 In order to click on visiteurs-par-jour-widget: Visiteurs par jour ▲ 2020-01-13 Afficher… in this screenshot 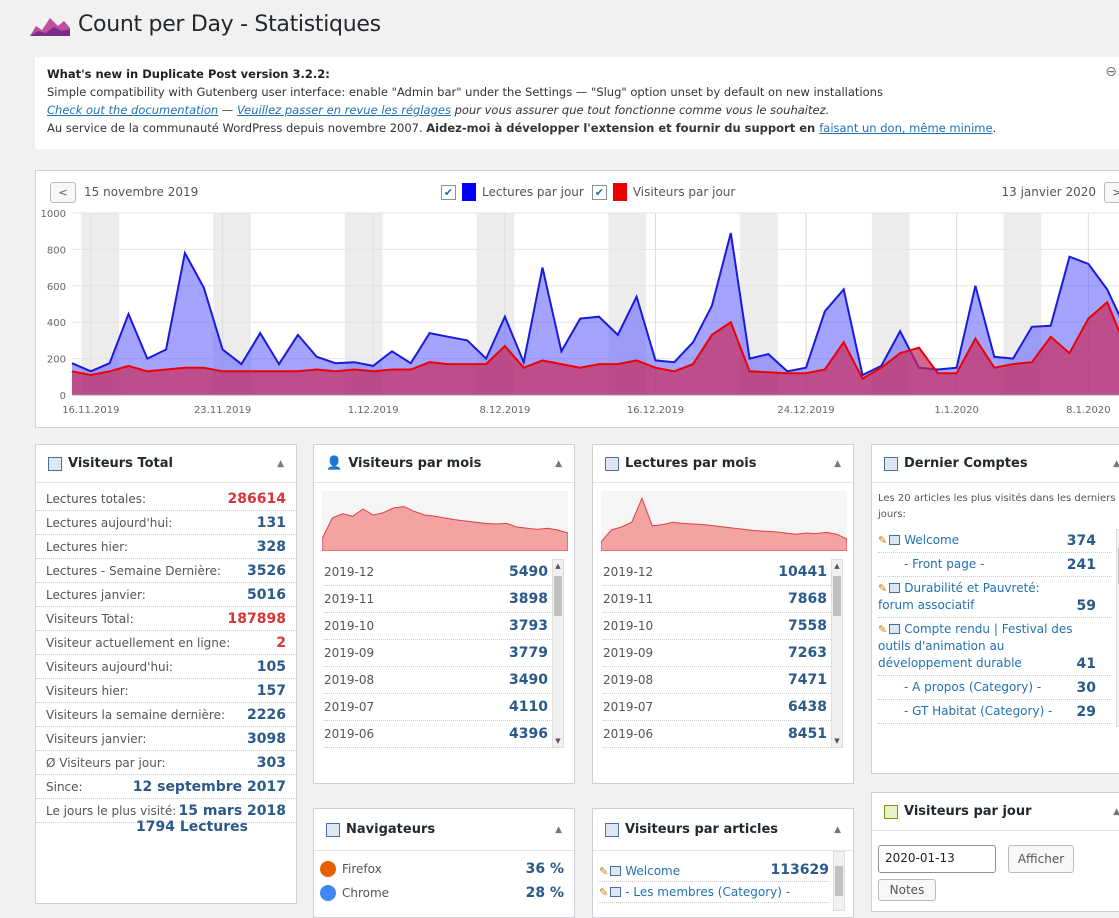, I will do `click(995, 852)`.